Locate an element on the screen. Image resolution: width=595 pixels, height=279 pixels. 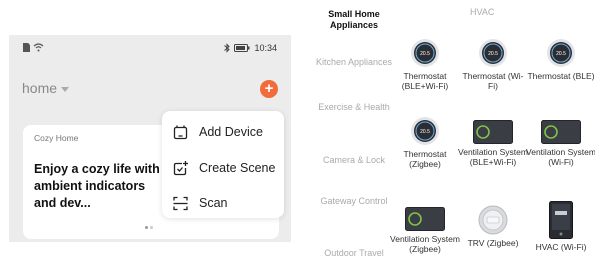
device-name: Thermostat (Wi-Fi) is located at coordinates (493, 81).